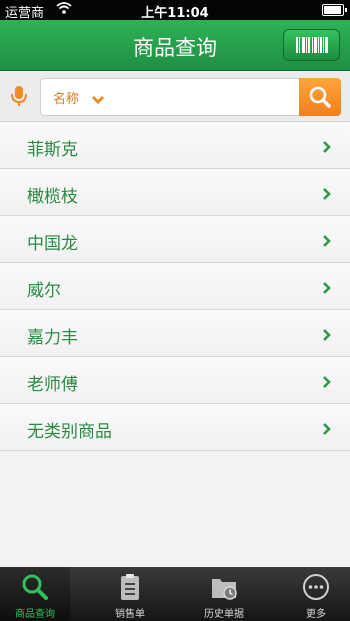  I want to click on barcode-icon, so click(311, 45).